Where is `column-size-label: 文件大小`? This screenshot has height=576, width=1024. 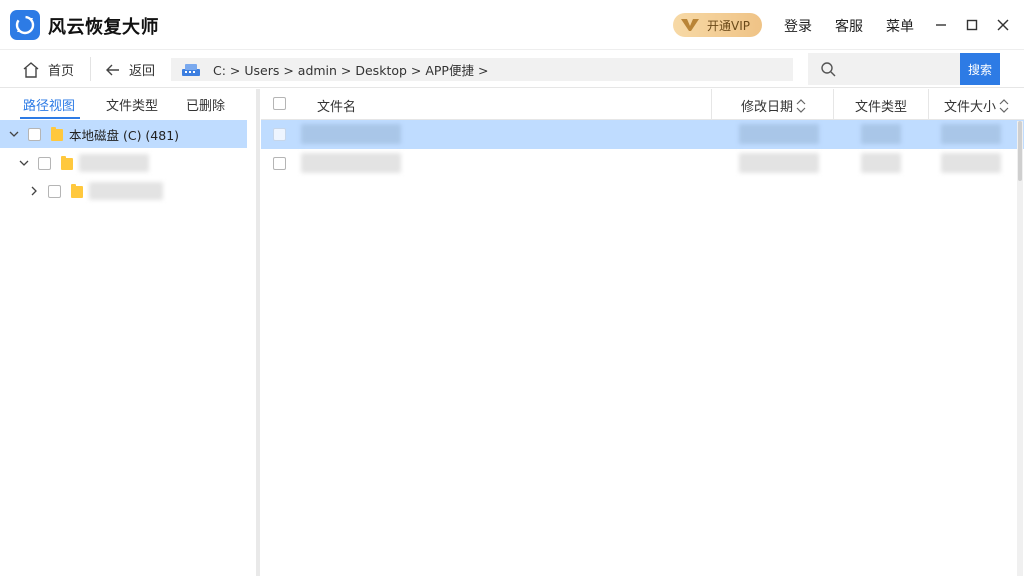
column-size-label: 文件大小 is located at coordinates (970, 107).